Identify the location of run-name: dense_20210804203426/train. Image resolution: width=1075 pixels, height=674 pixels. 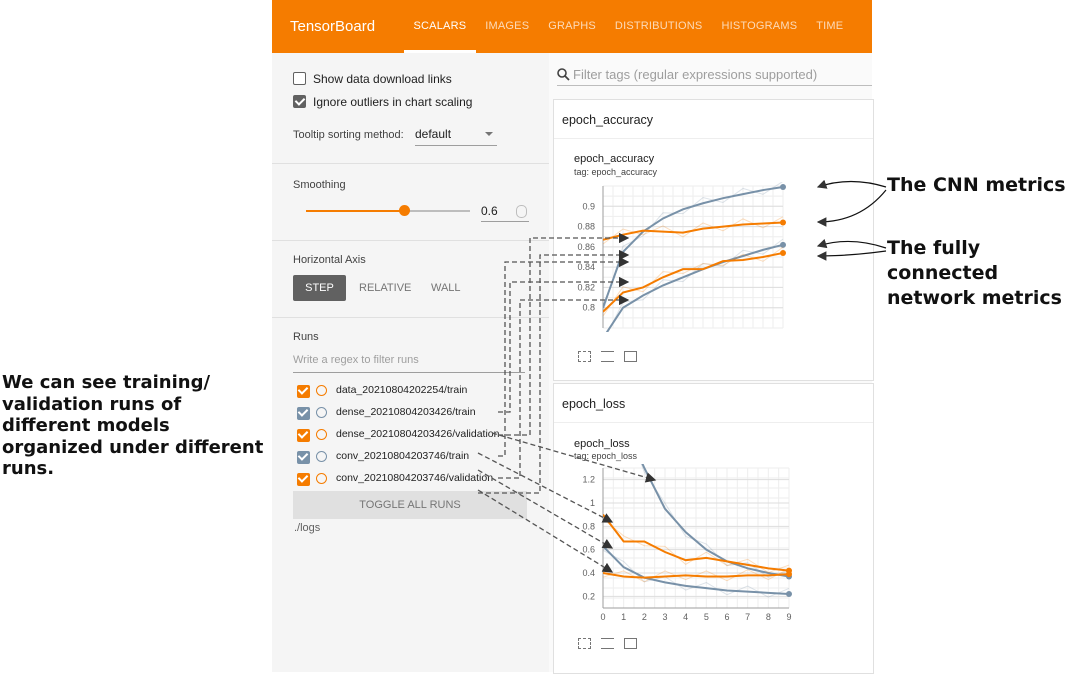
(406, 412).